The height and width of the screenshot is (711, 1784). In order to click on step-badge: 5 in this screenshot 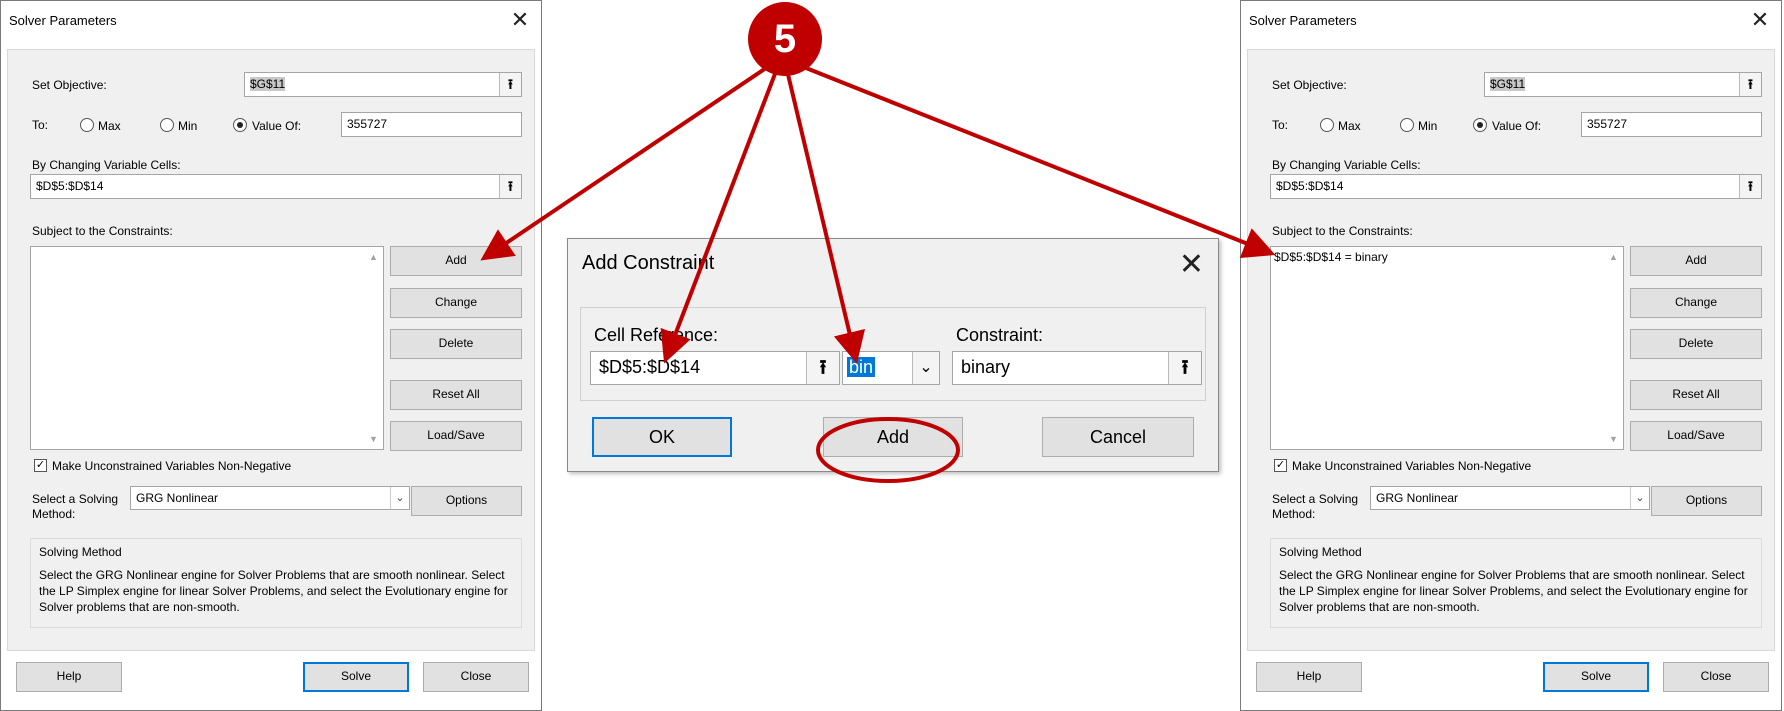, I will do `click(785, 39)`.